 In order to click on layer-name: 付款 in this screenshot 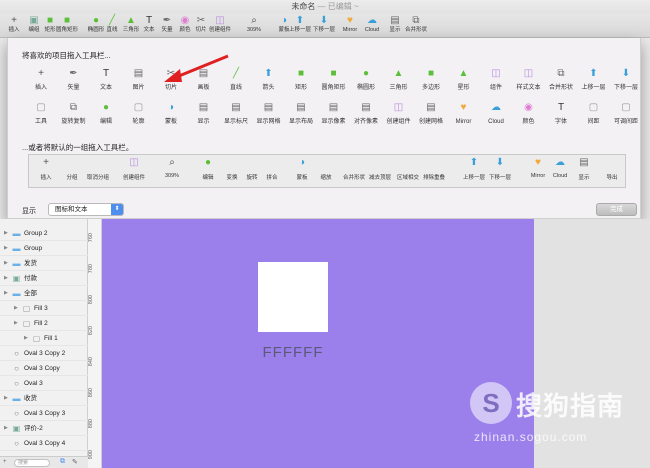, I will do `click(30, 278)`.